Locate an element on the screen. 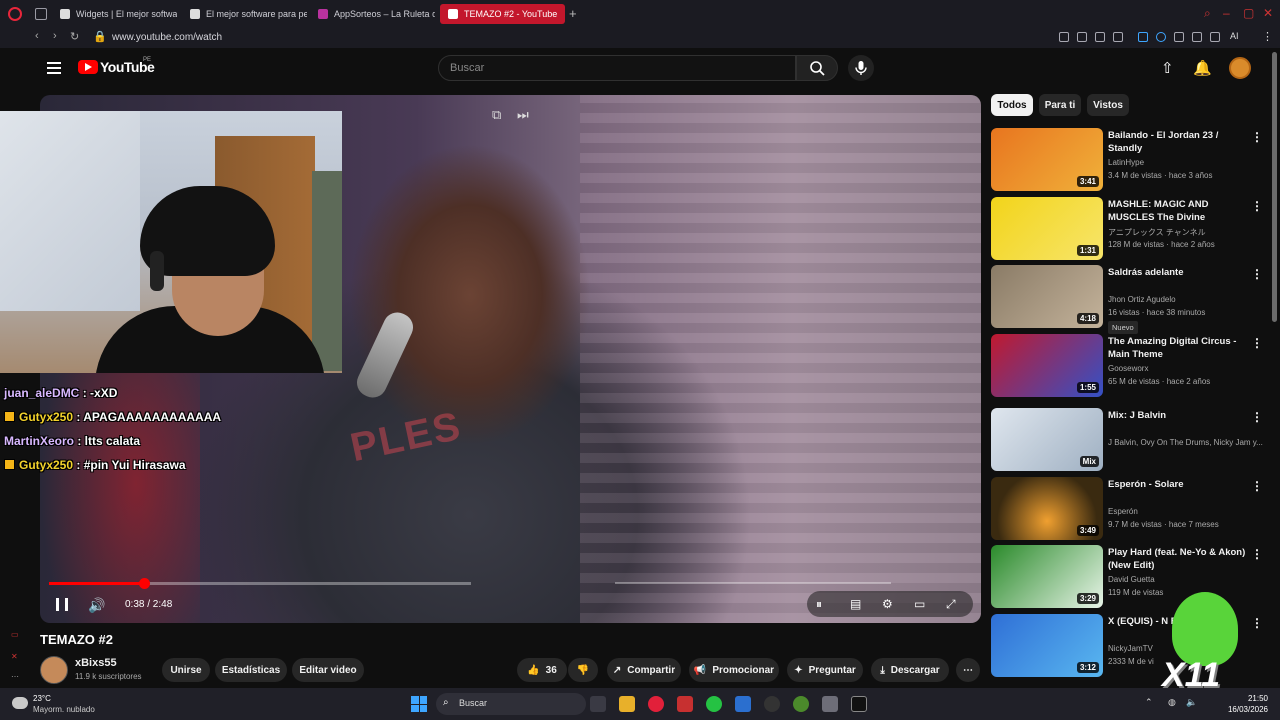 The image size is (1280, 720). recommendation-thumbnail: Mix is located at coordinates (1047, 439).